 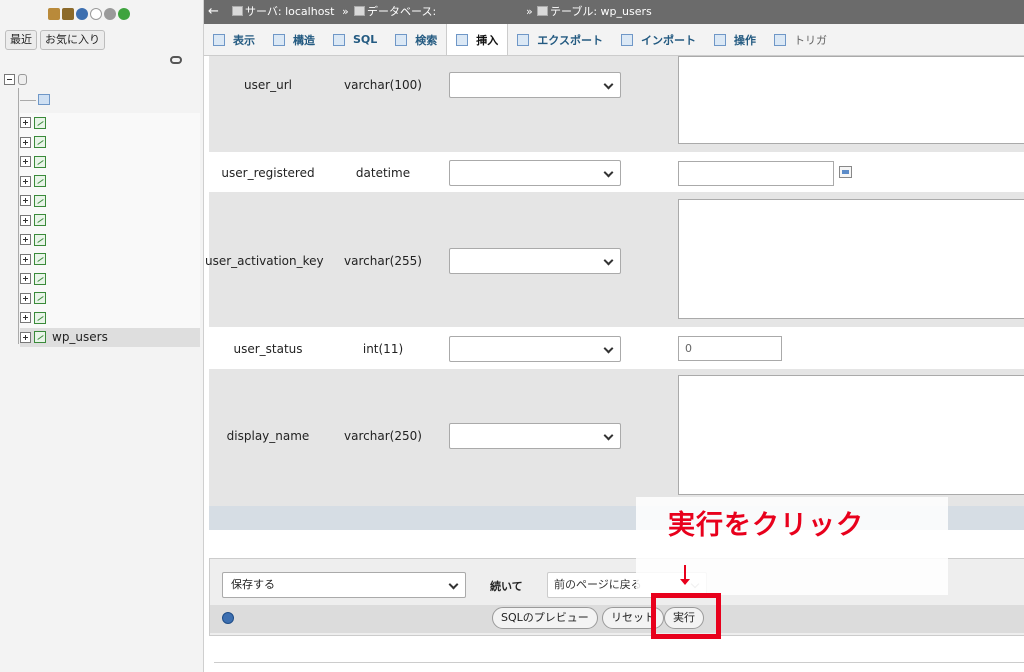 I want to click on insert-icon, so click(x=462, y=39).